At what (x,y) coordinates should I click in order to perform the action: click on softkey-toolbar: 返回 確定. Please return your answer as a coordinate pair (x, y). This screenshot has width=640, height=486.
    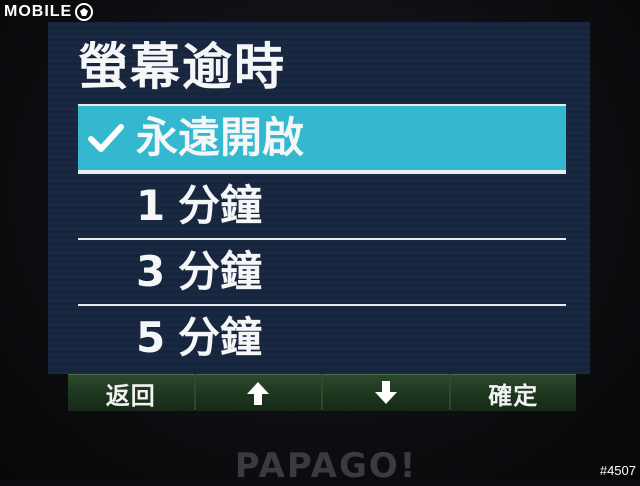
    Looking at the image, I should click on (322, 392).